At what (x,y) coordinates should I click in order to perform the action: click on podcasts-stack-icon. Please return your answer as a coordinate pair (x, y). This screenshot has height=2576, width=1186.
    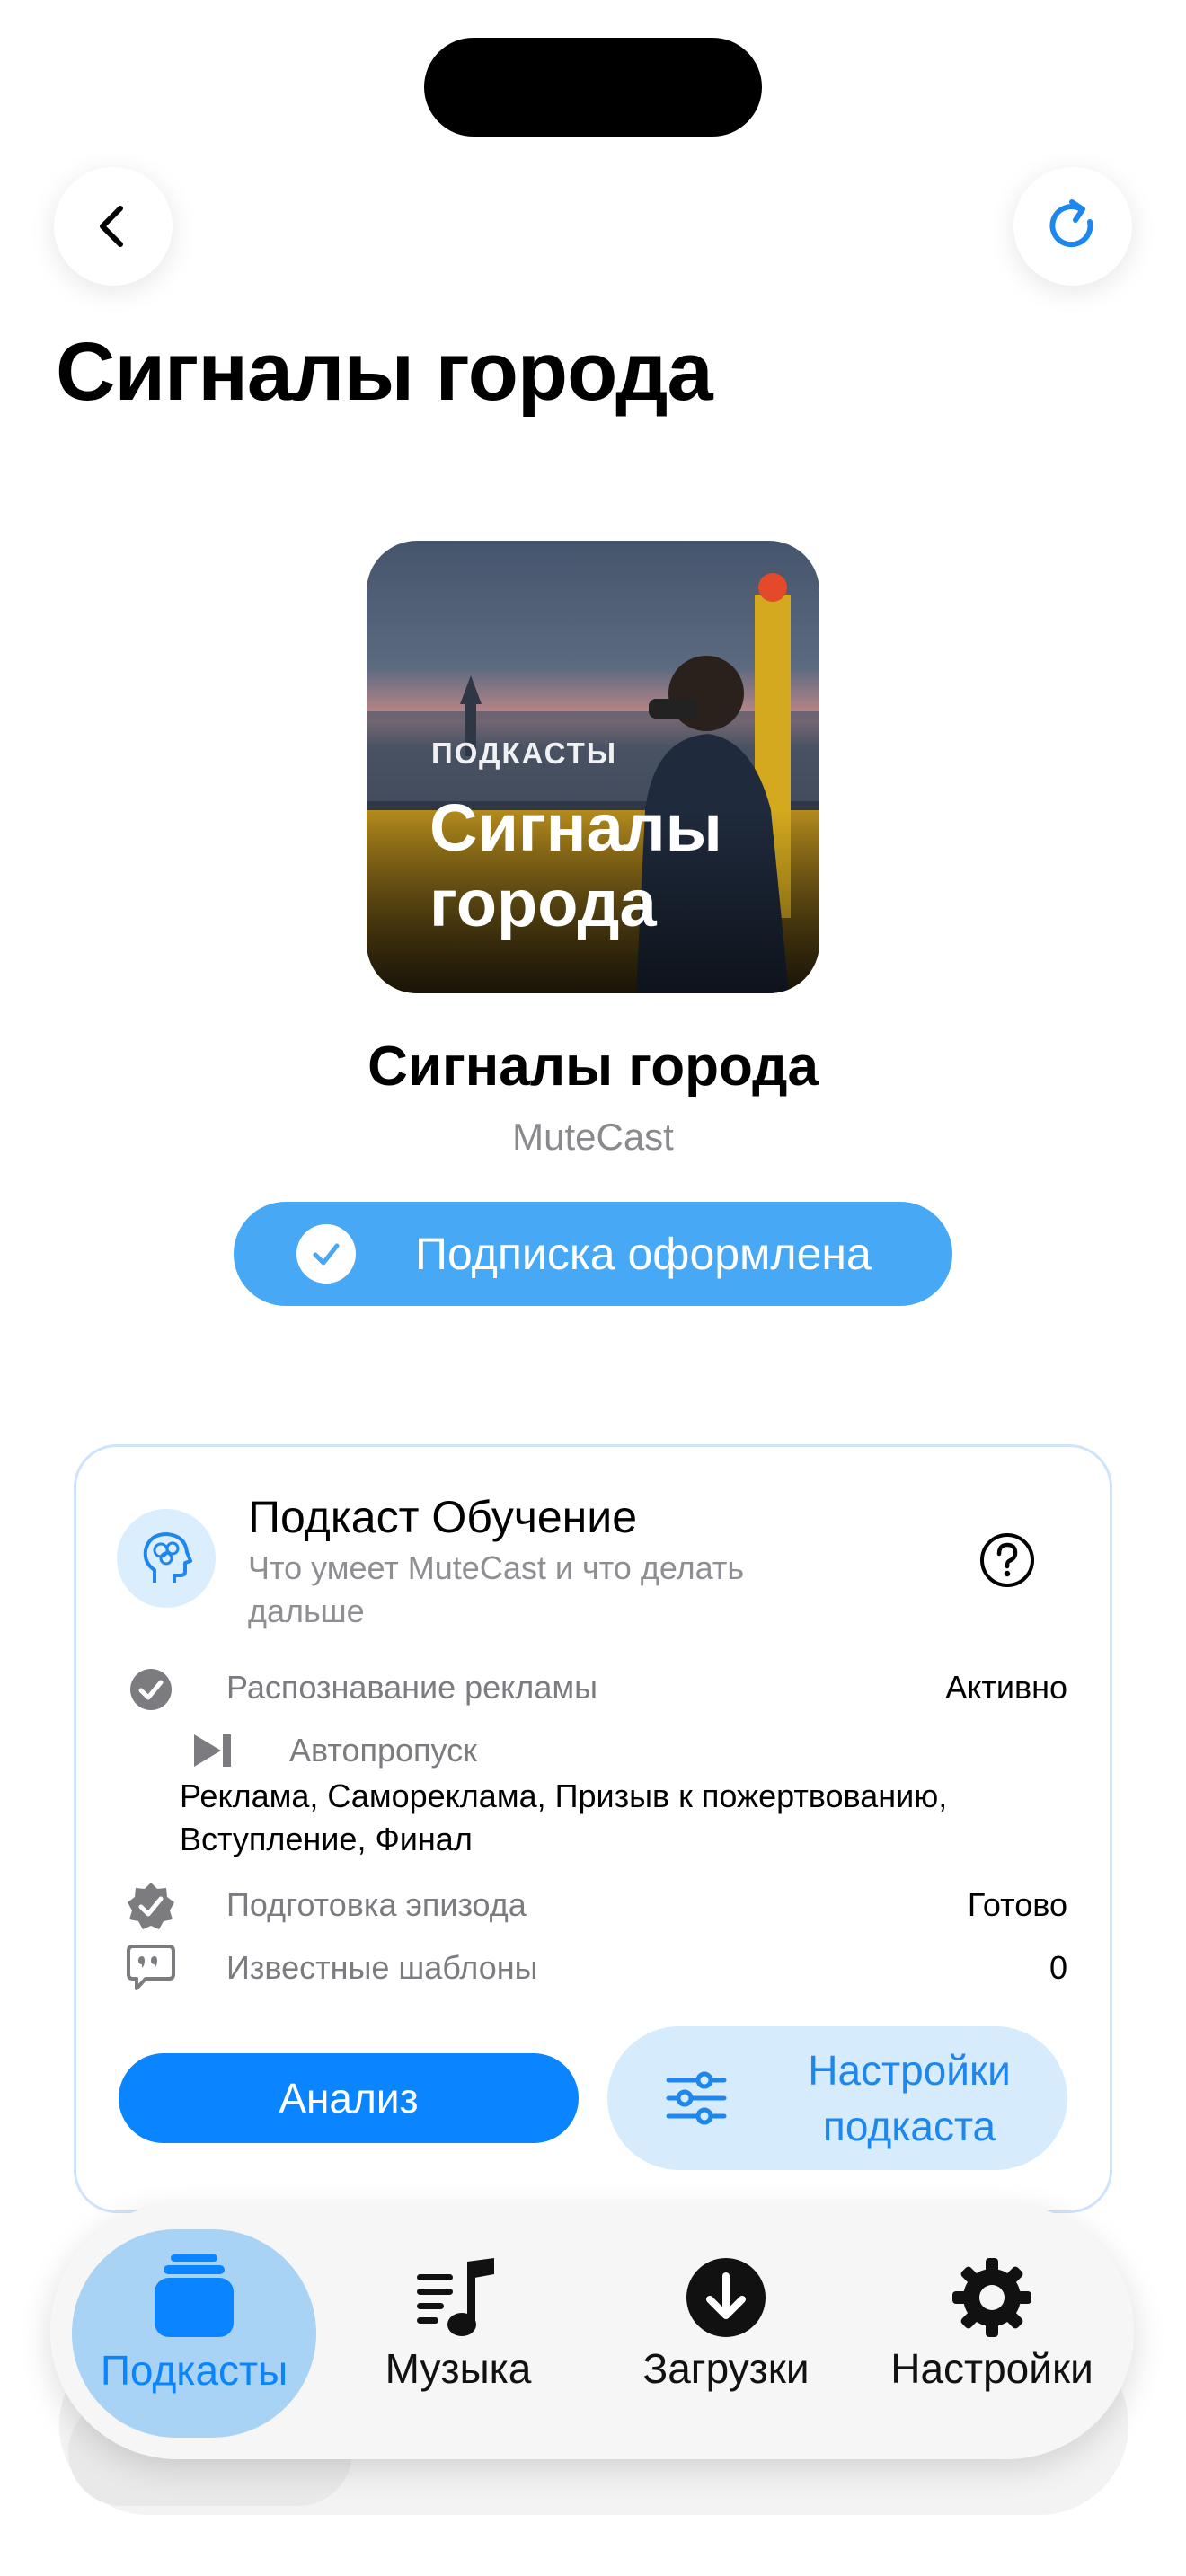
    Looking at the image, I should click on (194, 2295).